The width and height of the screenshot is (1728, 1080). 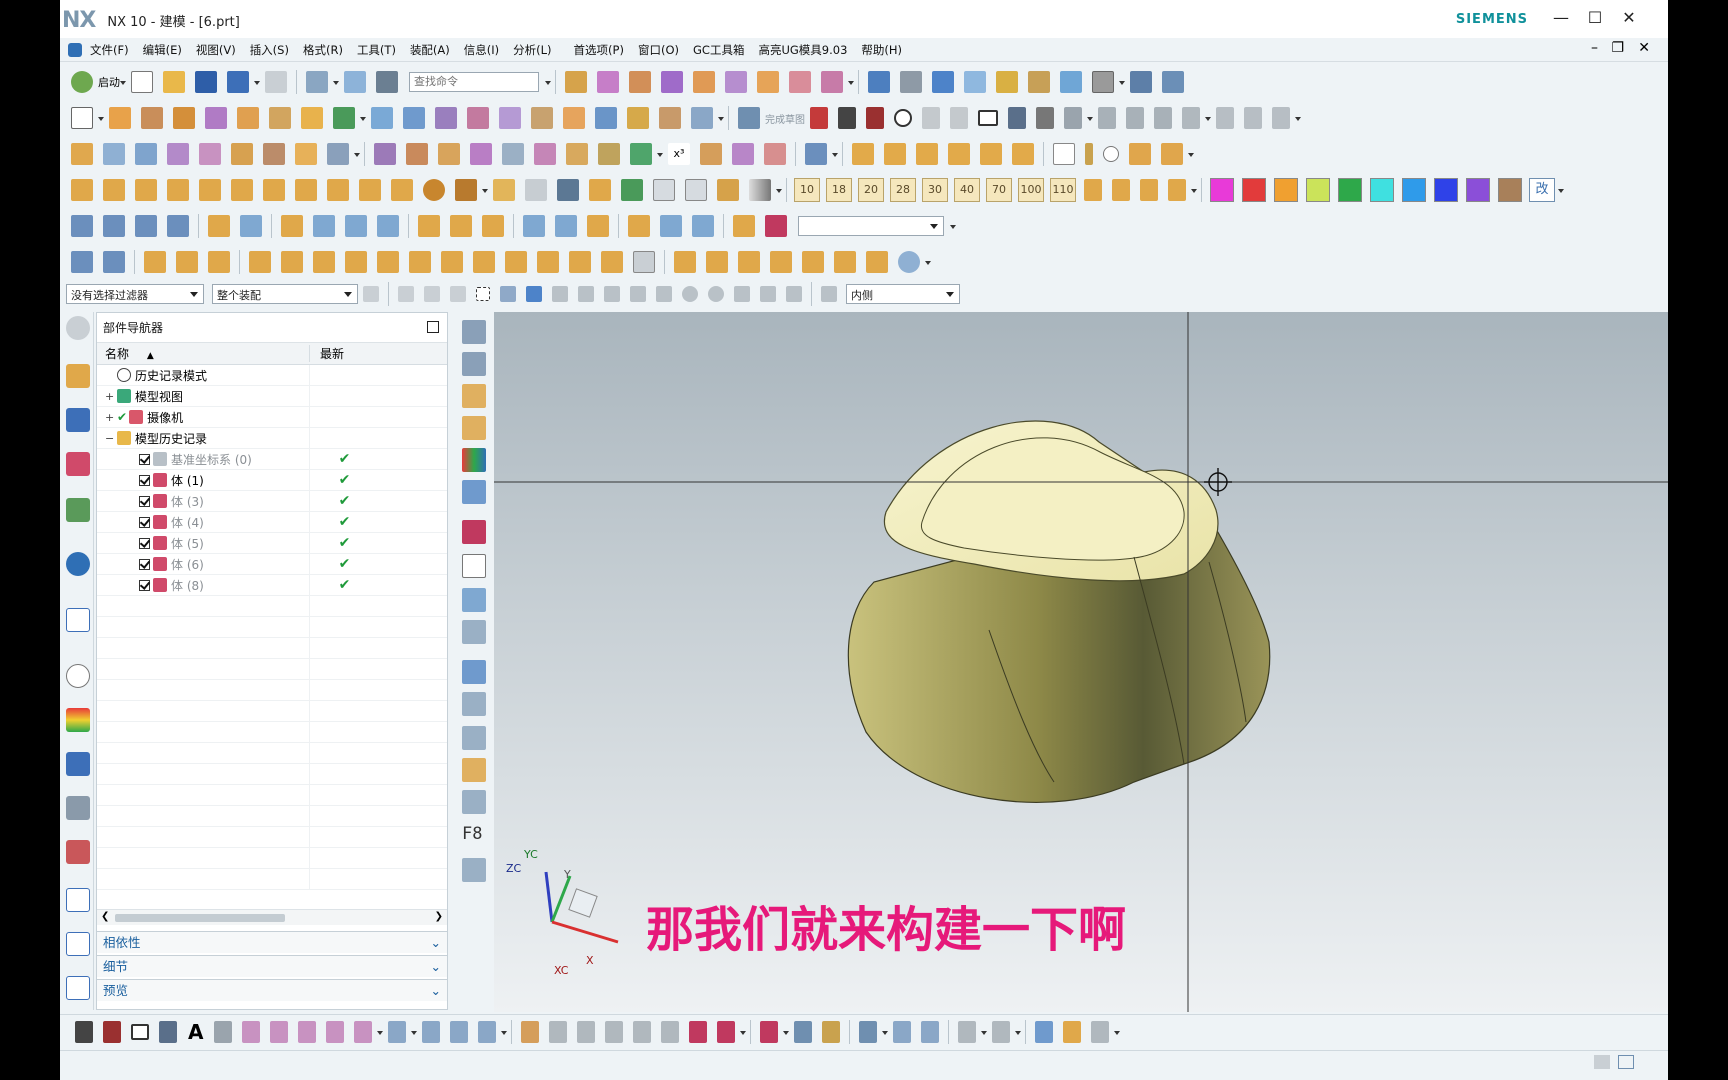 What do you see at coordinates (672, 82) in the screenshot?
I see `sew-icon` at bounding box center [672, 82].